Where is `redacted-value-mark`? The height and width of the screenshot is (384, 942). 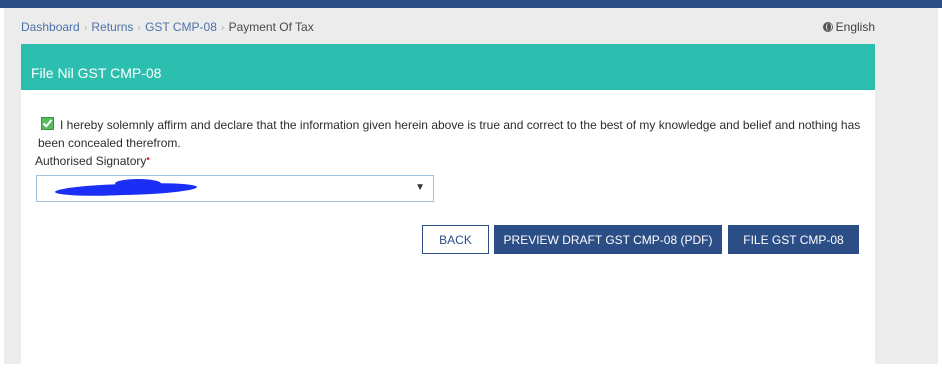 redacted-value-mark is located at coordinates (138, 183).